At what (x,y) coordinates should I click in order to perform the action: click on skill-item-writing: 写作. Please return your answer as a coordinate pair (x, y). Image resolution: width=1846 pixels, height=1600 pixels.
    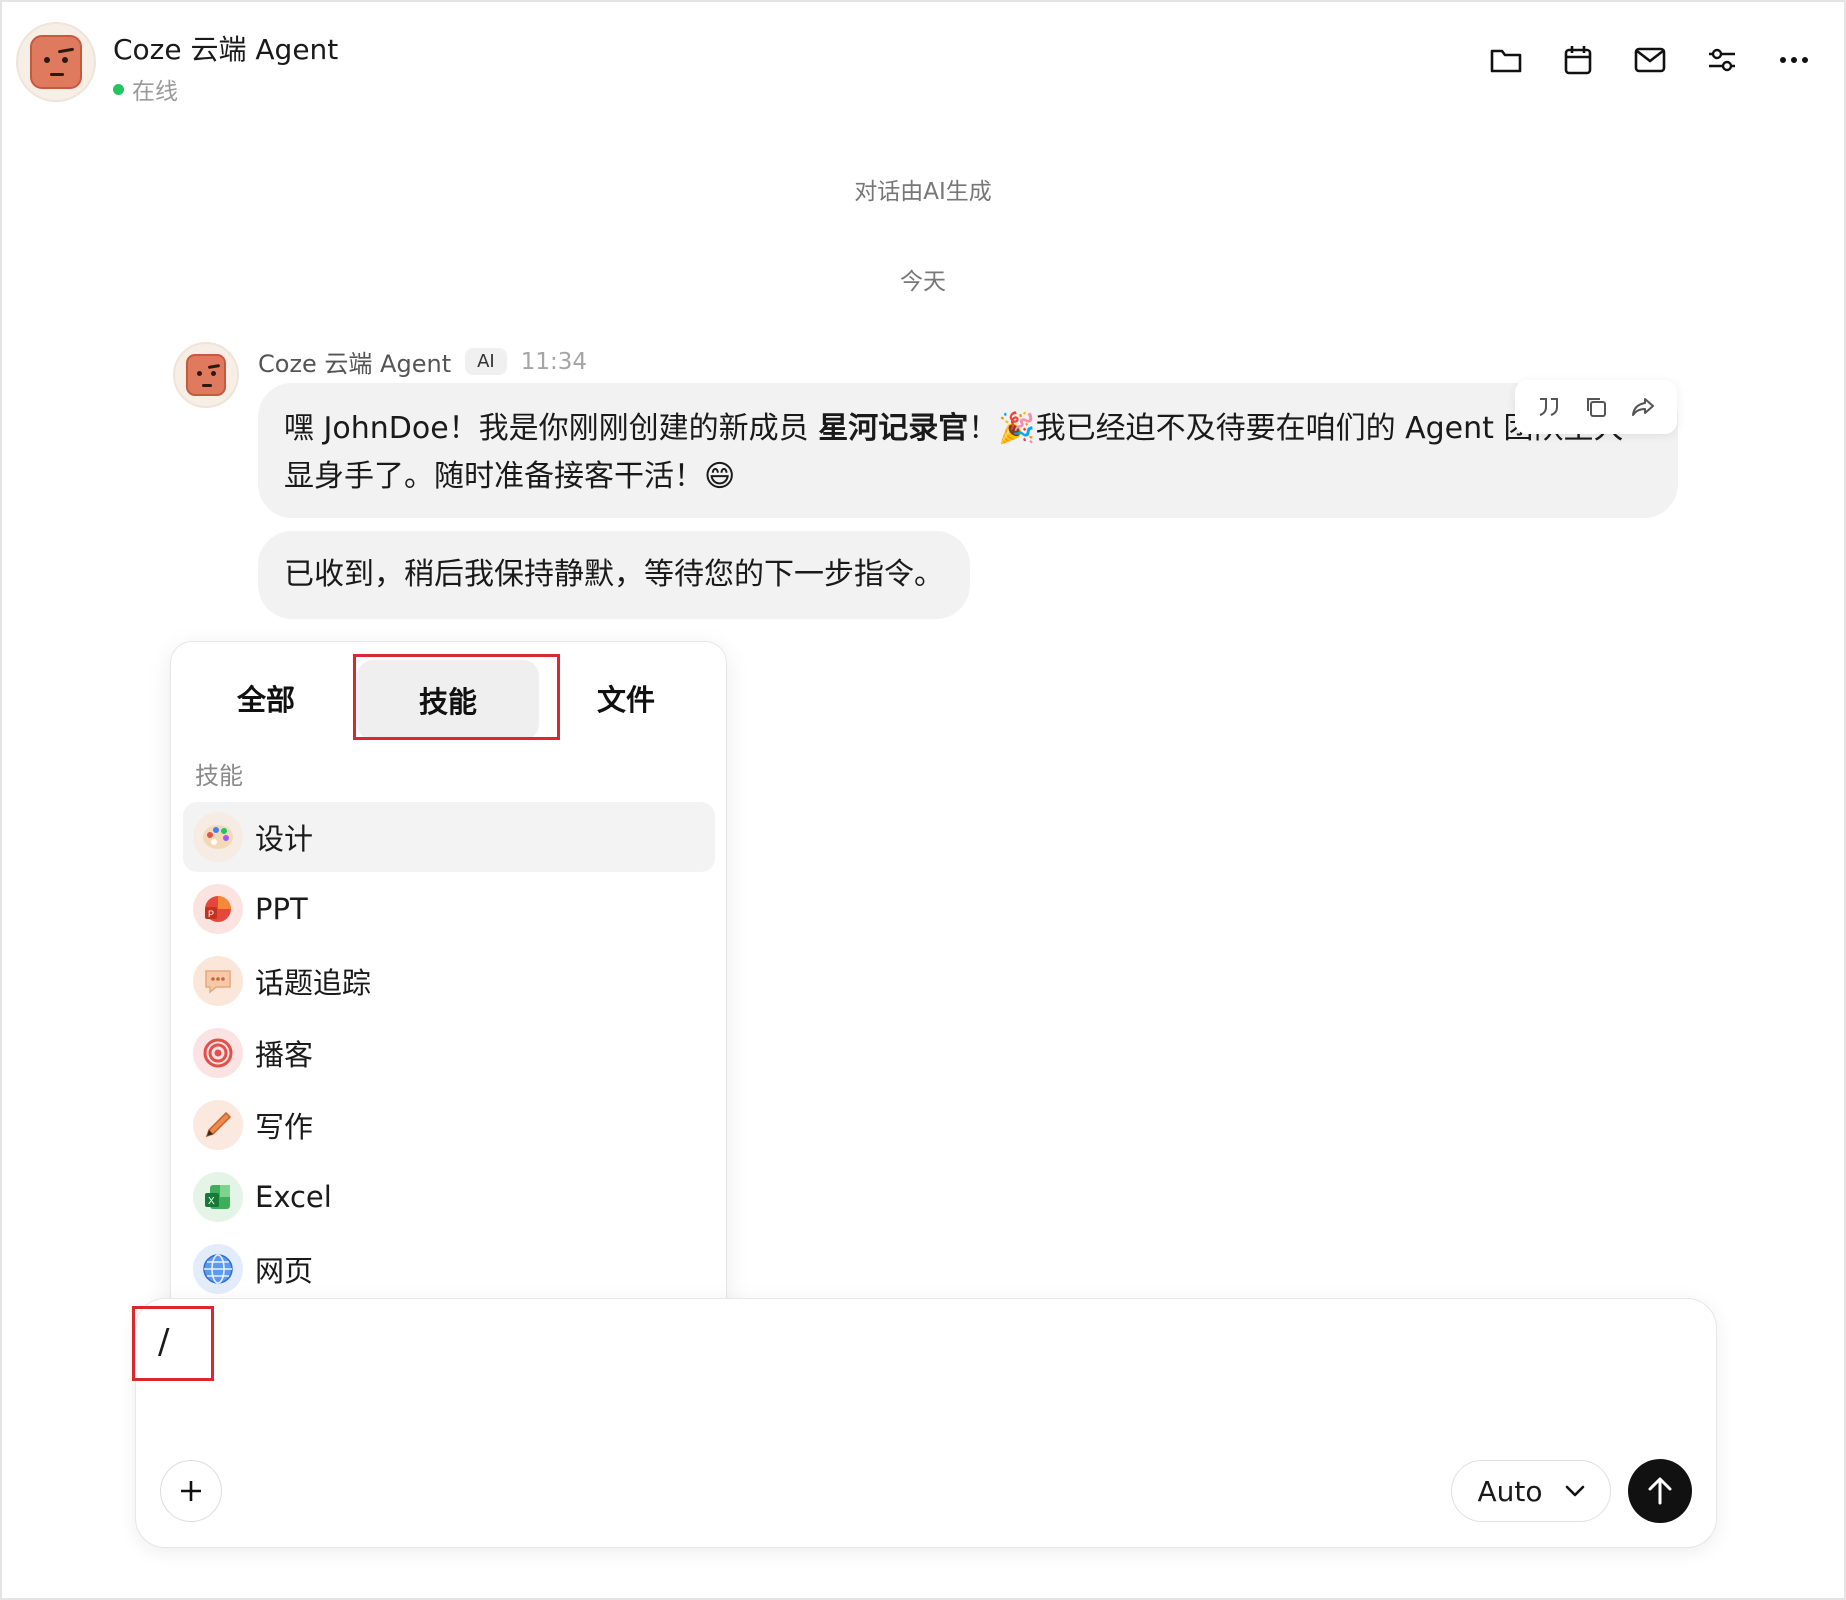
    Looking at the image, I should click on (449, 1125).